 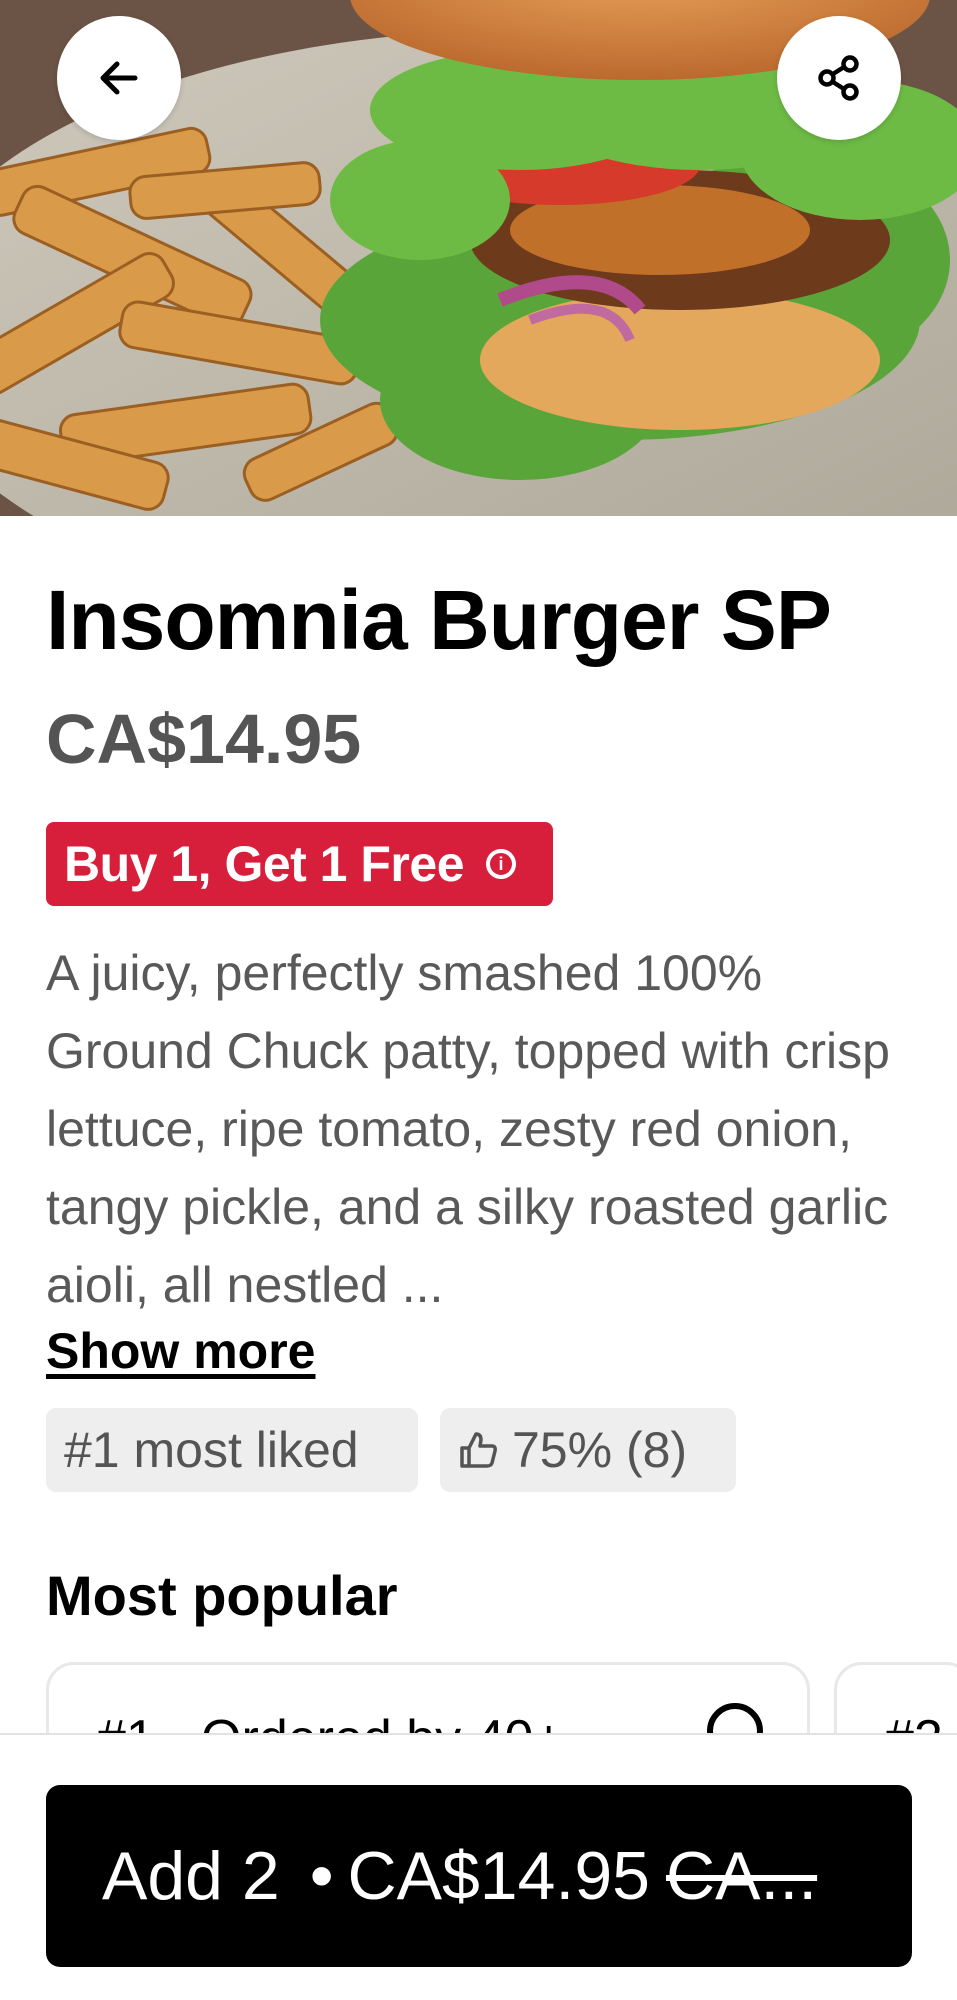 What do you see at coordinates (180, 1351) in the screenshot?
I see `show-more-link: Show more` at bounding box center [180, 1351].